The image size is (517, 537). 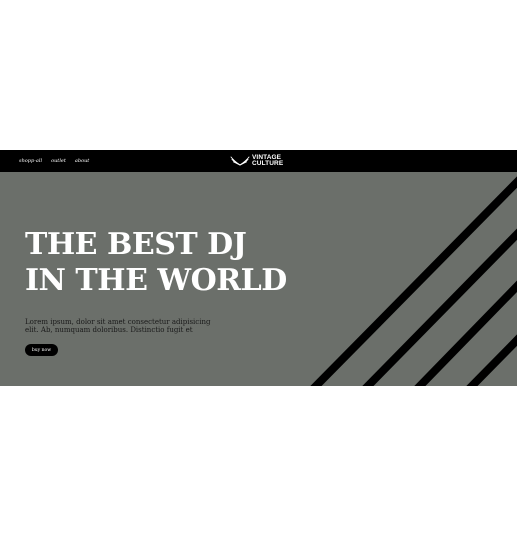 I want to click on nav-links: shopp-all outlet about, so click(x=54, y=161).